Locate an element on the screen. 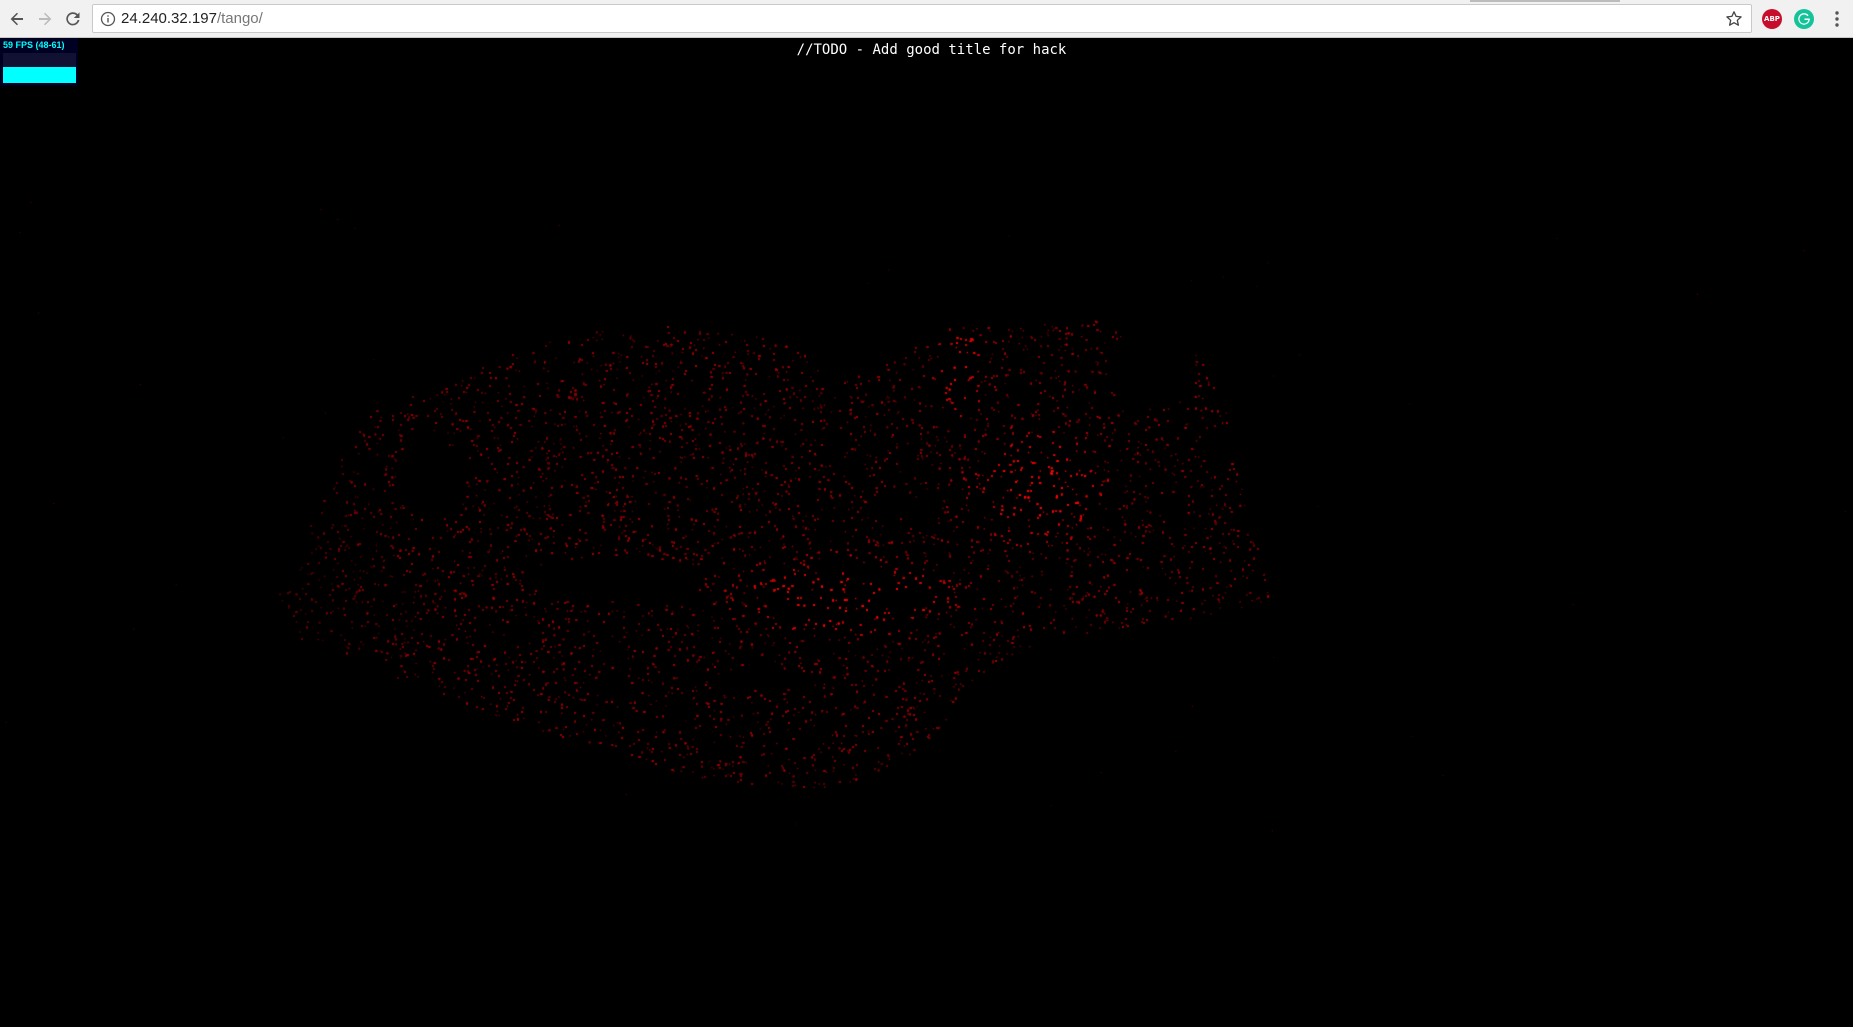  page-title: //TODO - Add good title for hack is located at coordinates (931, 50).